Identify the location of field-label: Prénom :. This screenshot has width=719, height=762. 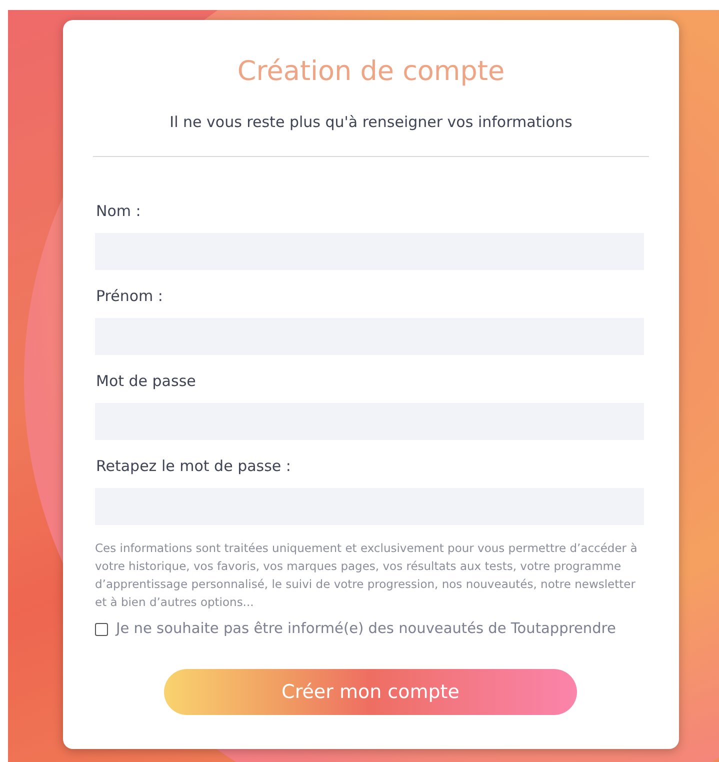
(129, 296).